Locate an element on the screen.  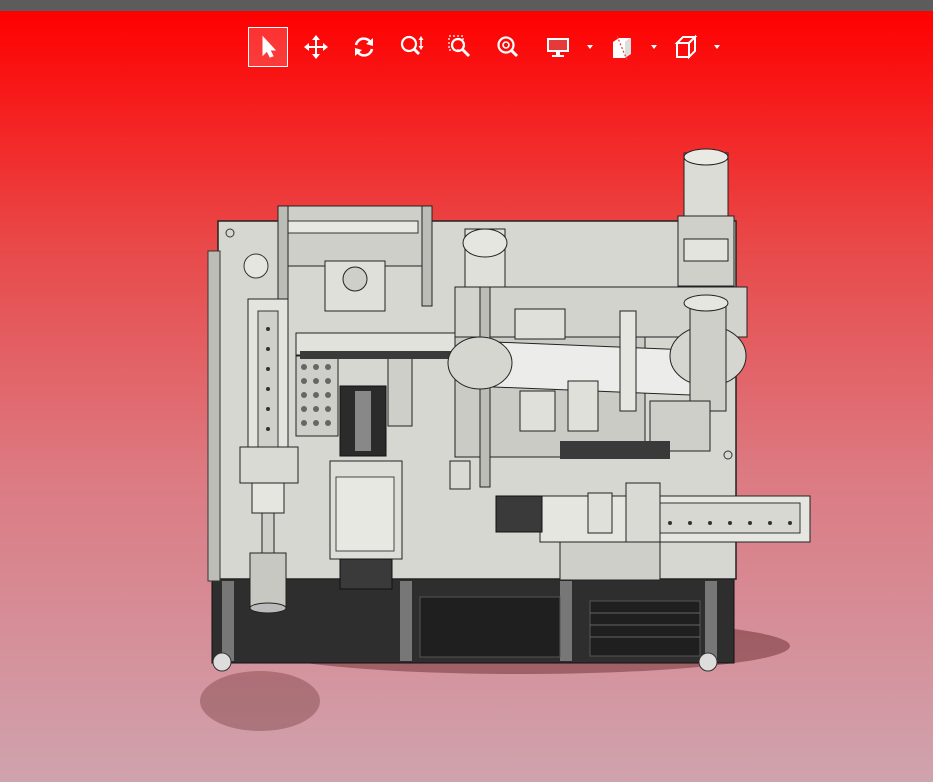
zoom-fit-tool-button is located at coordinates (508, 47).